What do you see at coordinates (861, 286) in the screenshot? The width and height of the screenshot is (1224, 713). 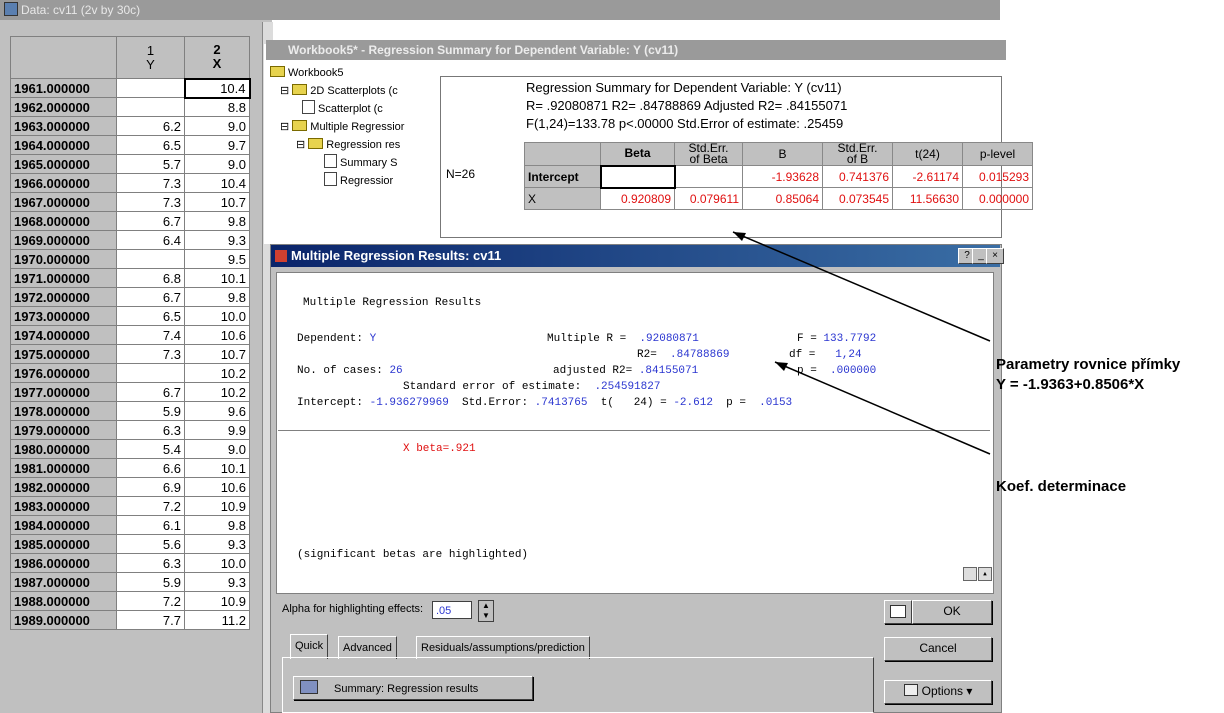 I see `arrow-params` at bounding box center [861, 286].